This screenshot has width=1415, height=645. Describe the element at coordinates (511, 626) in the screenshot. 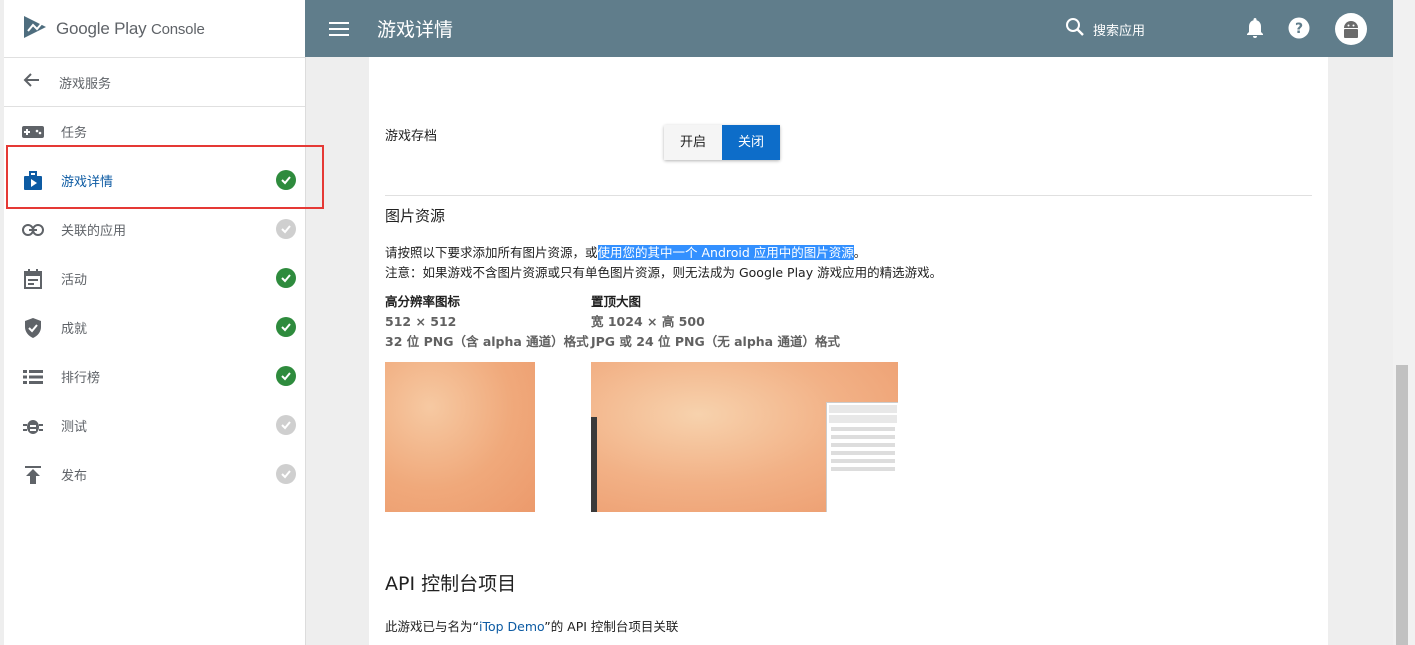

I see `api-project-link: iTop Demo` at that location.